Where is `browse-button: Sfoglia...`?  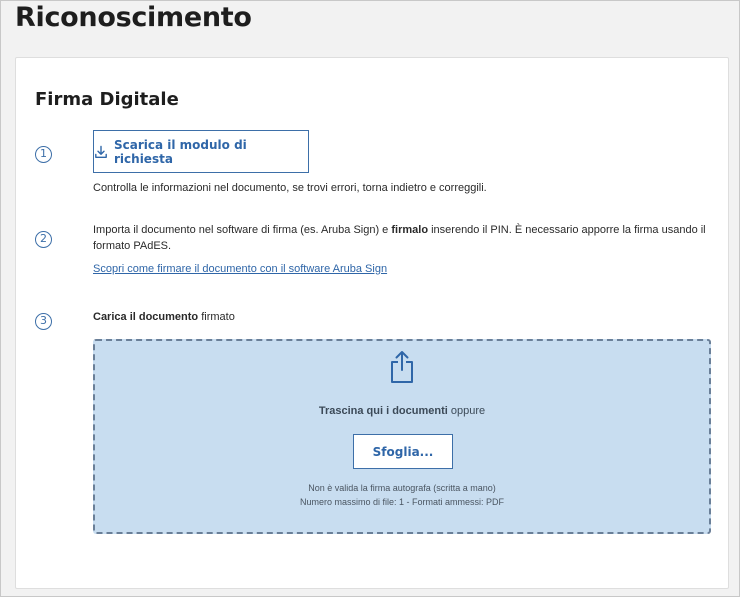 browse-button: Sfoglia... is located at coordinates (403, 451).